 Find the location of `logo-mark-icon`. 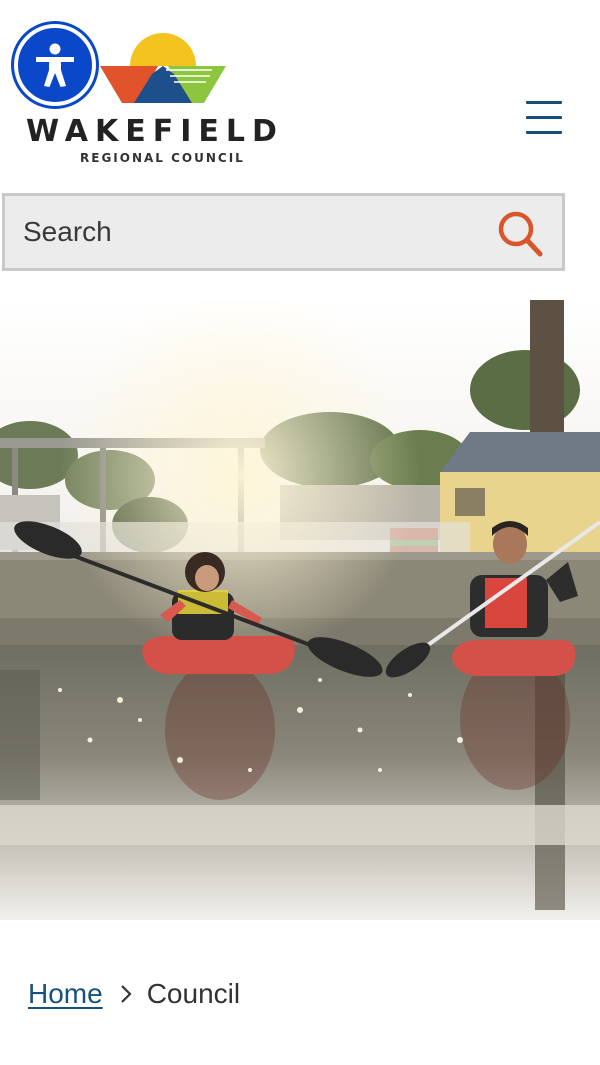

logo-mark-icon is located at coordinates (163, 68).